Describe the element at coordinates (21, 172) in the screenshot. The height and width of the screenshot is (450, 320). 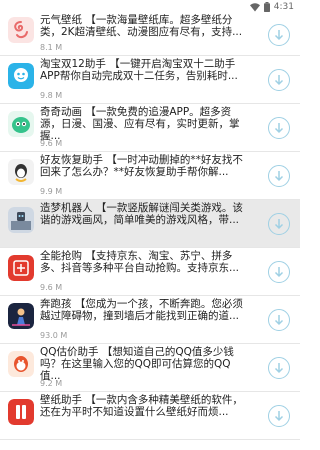
I see `friend-recovery-icon` at that location.